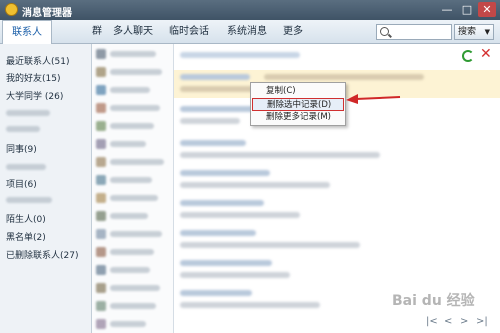 This screenshot has width=500, height=333. I want to click on prev-page-button: <, so click(448, 321).